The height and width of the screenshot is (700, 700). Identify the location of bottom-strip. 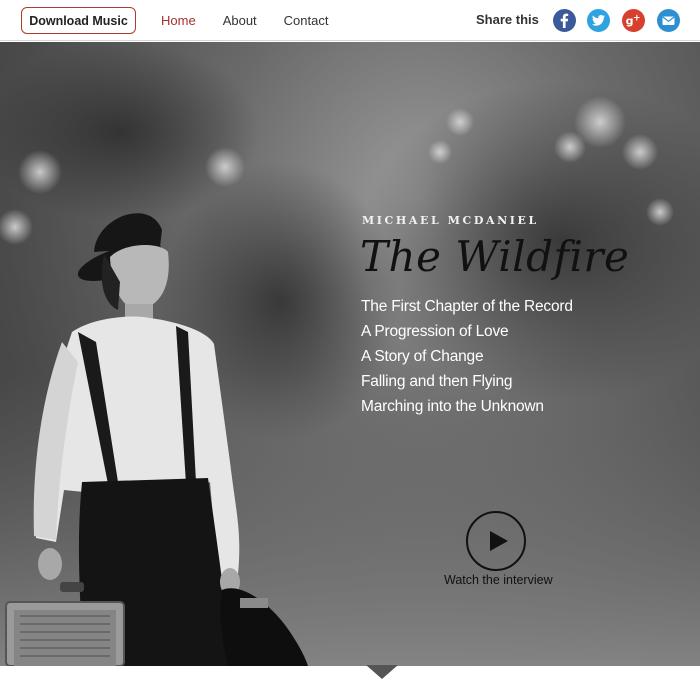
(350, 683).